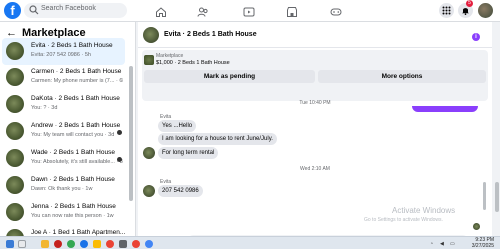 Image resolution: width=500 pixels, height=249 pixels. Describe the element at coordinates (188, 153) in the screenshot. I see `received-message: For long term rental` at that location.